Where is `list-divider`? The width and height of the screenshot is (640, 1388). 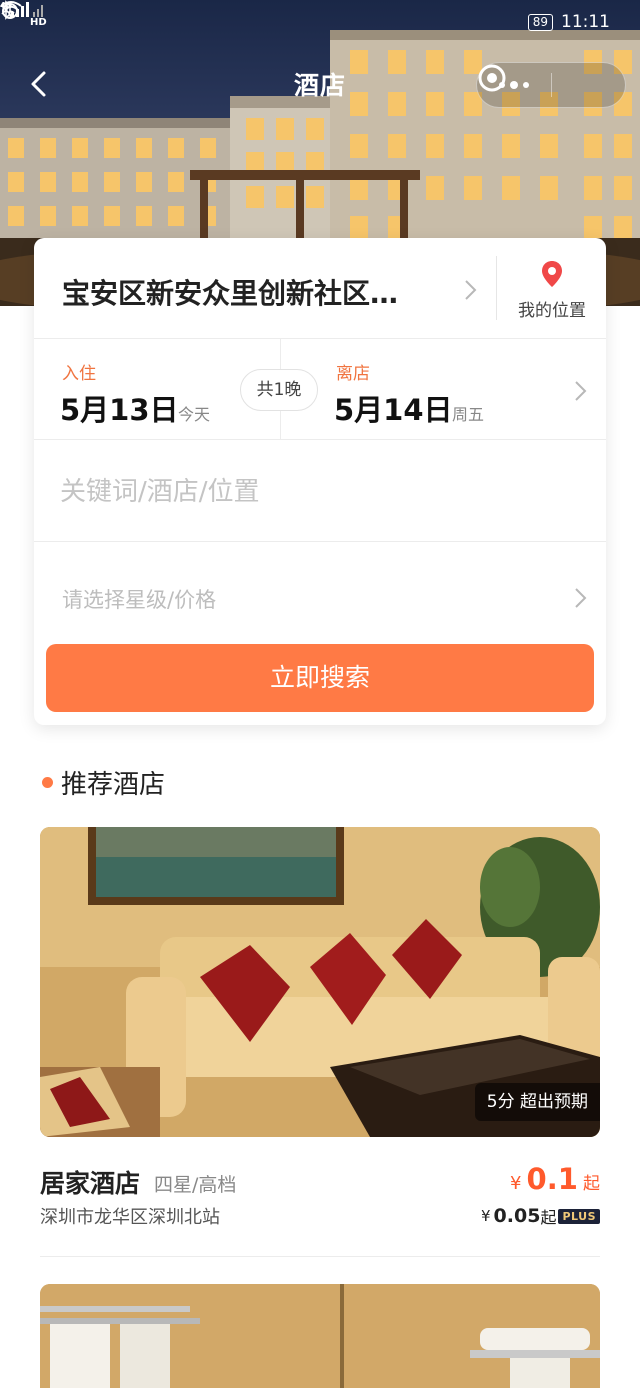 list-divider is located at coordinates (320, 1256).